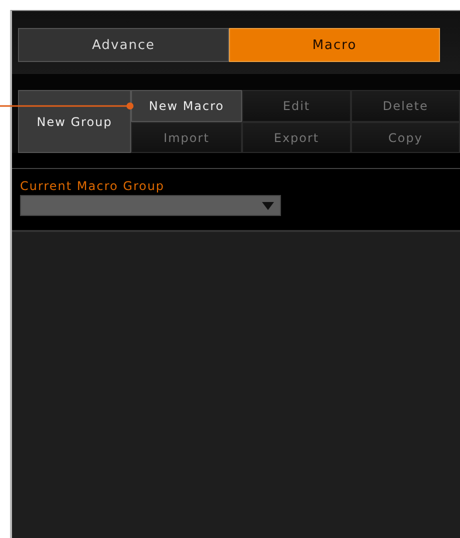 The width and height of the screenshot is (460, 538). I want to click on group-dropdown, so click(150, 205).